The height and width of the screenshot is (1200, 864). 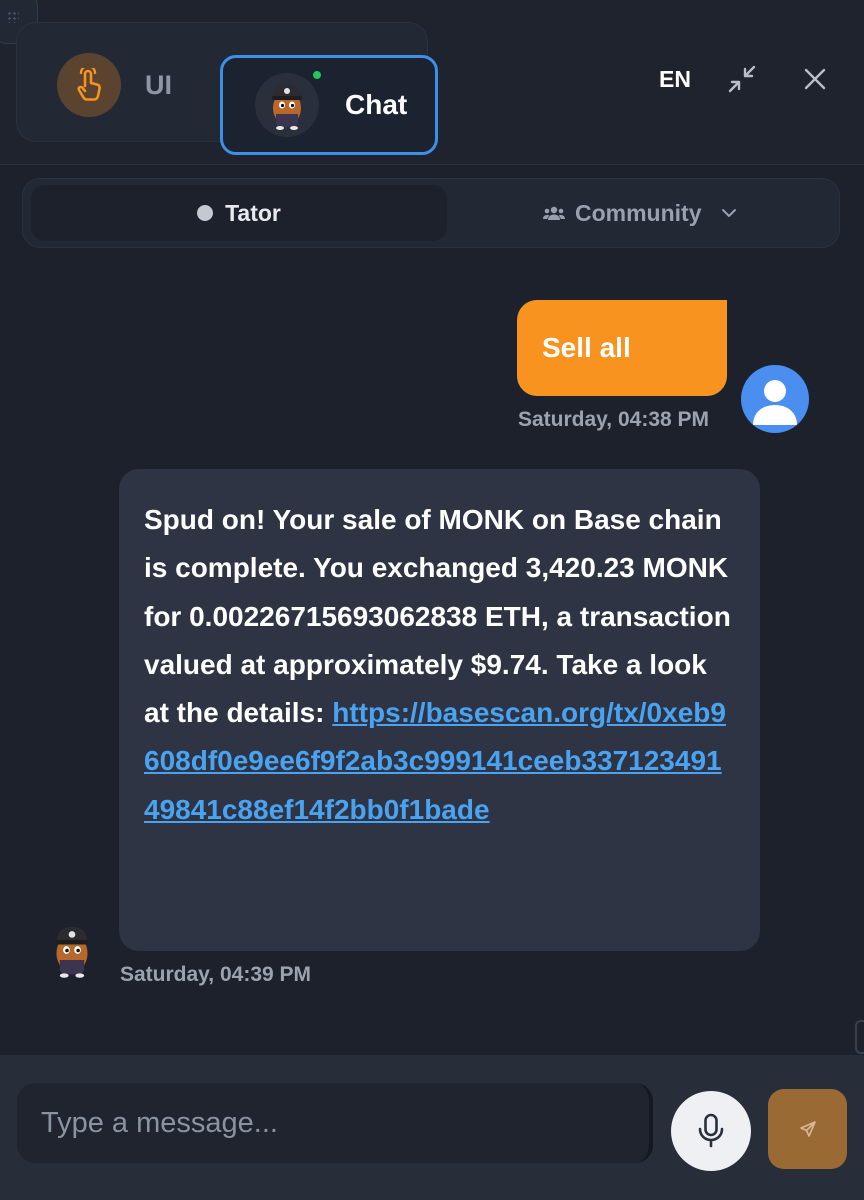 What do you see at coordinates (89, 85) in the screenshot?
I see `pointer-hand-icon` at bounding box center [89, 85].